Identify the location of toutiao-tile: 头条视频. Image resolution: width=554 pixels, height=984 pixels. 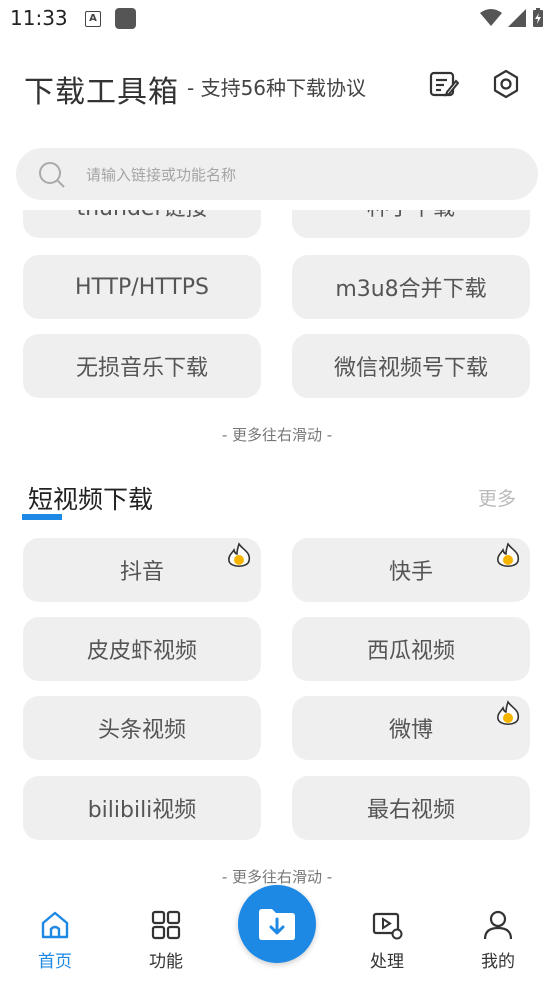
(142, 728).